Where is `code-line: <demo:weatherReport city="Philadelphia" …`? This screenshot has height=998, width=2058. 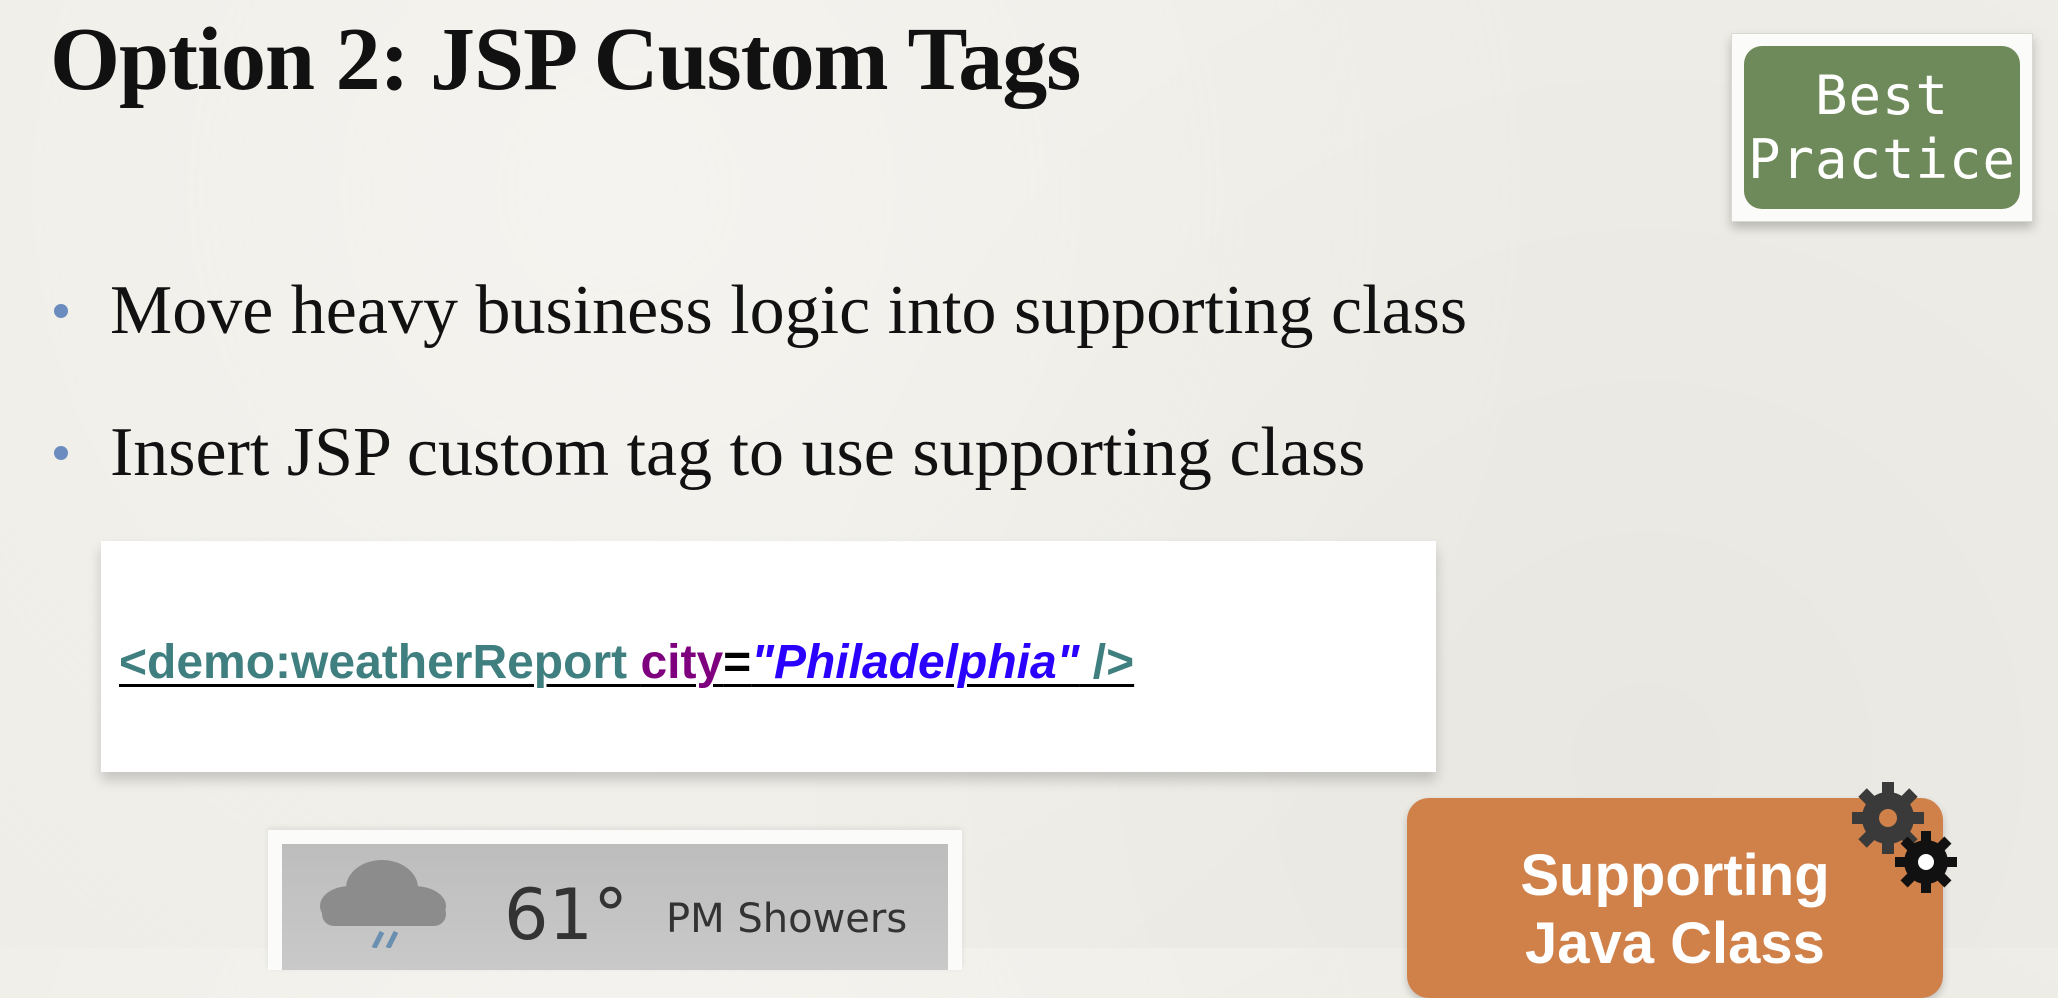 code-line: <demo:weatherReport city="Philadelphia" … is located at coordinates (626, 662).